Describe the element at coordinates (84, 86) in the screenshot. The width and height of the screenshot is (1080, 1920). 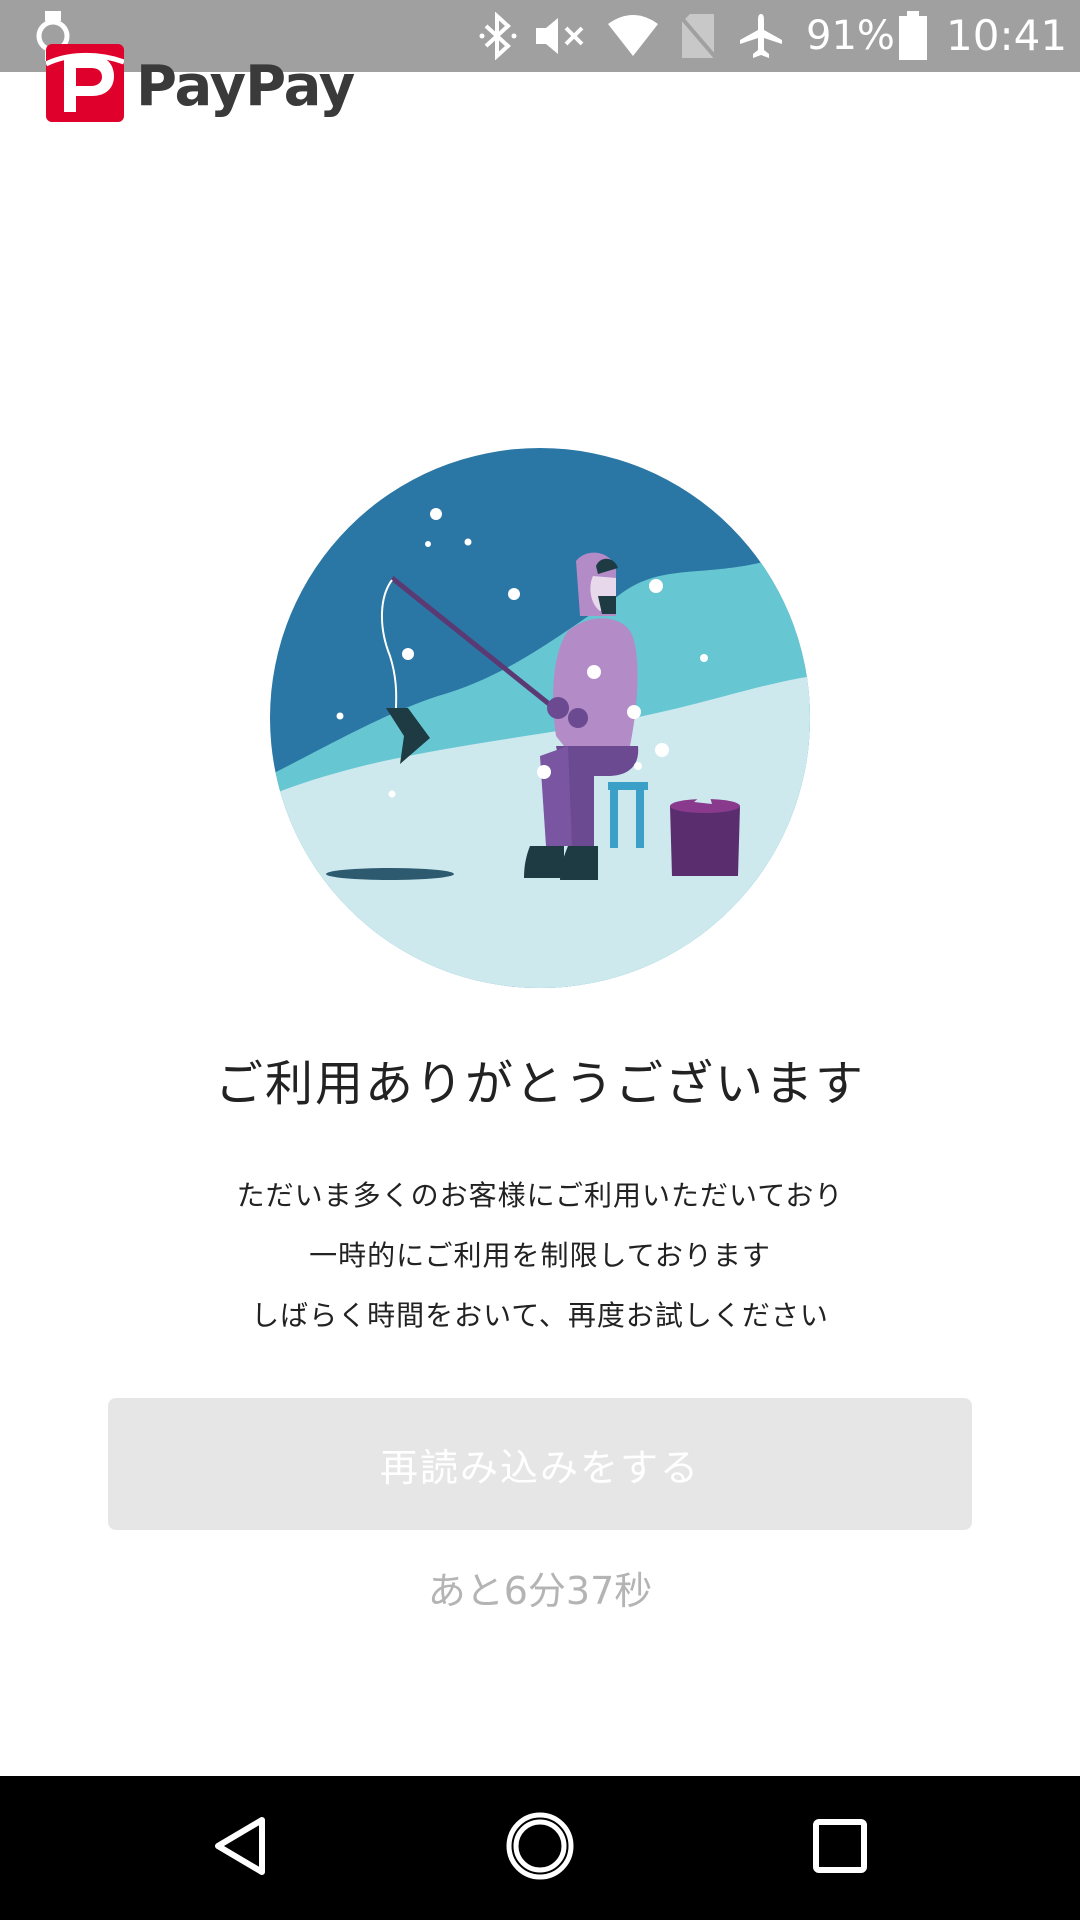
I see `paypay-logo-icon` at that location.